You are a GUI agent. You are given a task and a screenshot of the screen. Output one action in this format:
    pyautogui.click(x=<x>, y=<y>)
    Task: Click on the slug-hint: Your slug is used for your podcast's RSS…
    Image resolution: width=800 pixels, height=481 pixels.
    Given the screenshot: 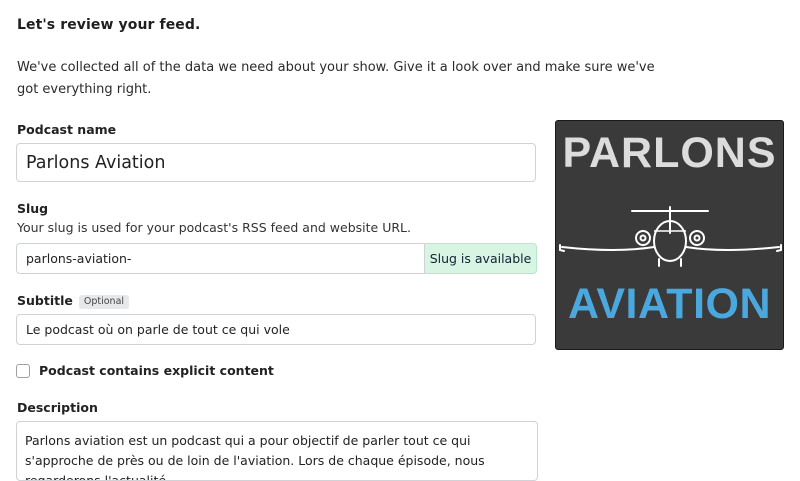 What is the action you would take?
    pyautogui.click(x=214, y=227)
    